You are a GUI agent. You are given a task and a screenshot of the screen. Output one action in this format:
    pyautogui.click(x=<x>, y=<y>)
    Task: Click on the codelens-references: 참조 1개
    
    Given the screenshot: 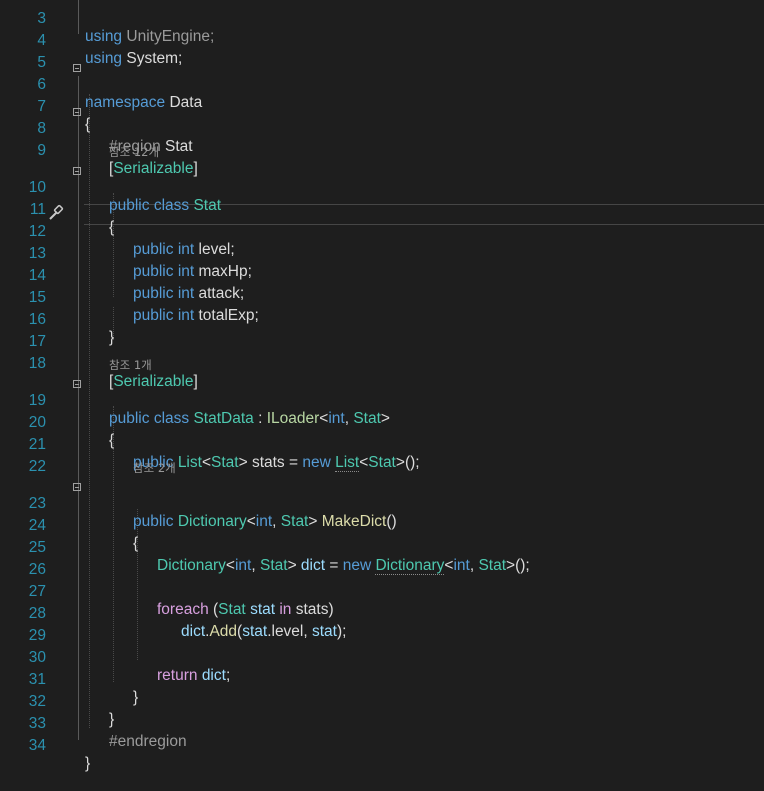 What is the action you would take?
    pyautogui.click(x=130, y=365)
    